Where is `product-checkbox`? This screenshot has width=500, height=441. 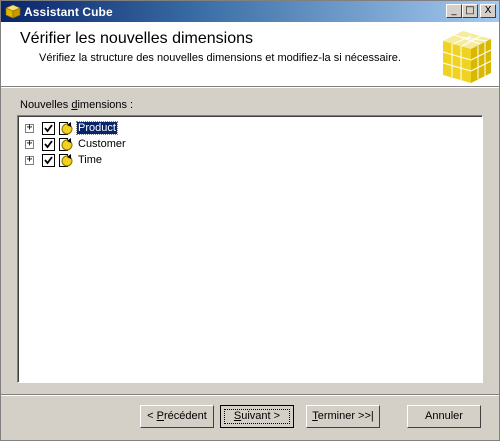
product-checkbox is located at coordinates (48, 128).